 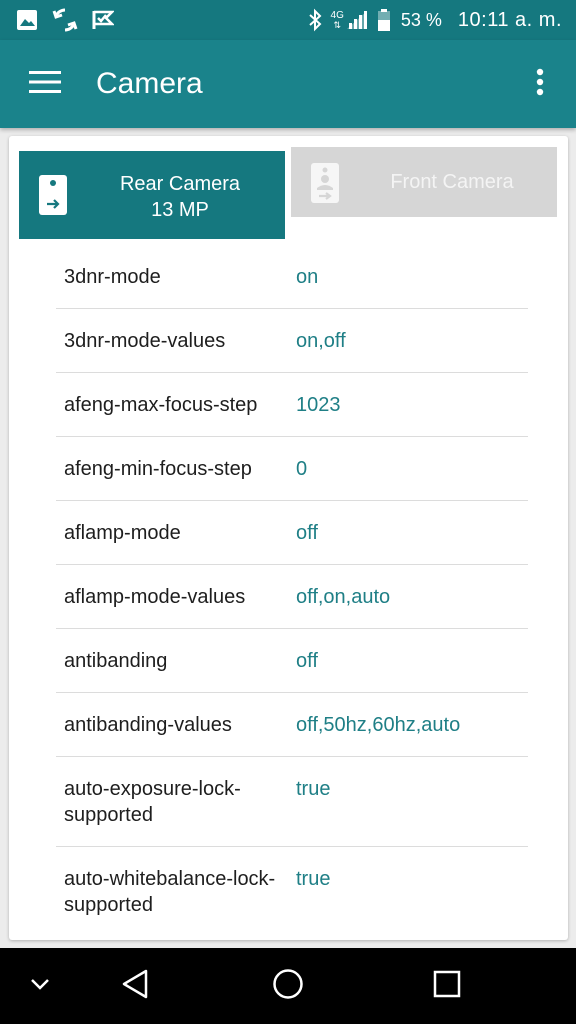 What do you see at coordinates (509, 19) in the screenshot?
I see `status-time: 10:11 a. m.` at bounding box center [509, 19].